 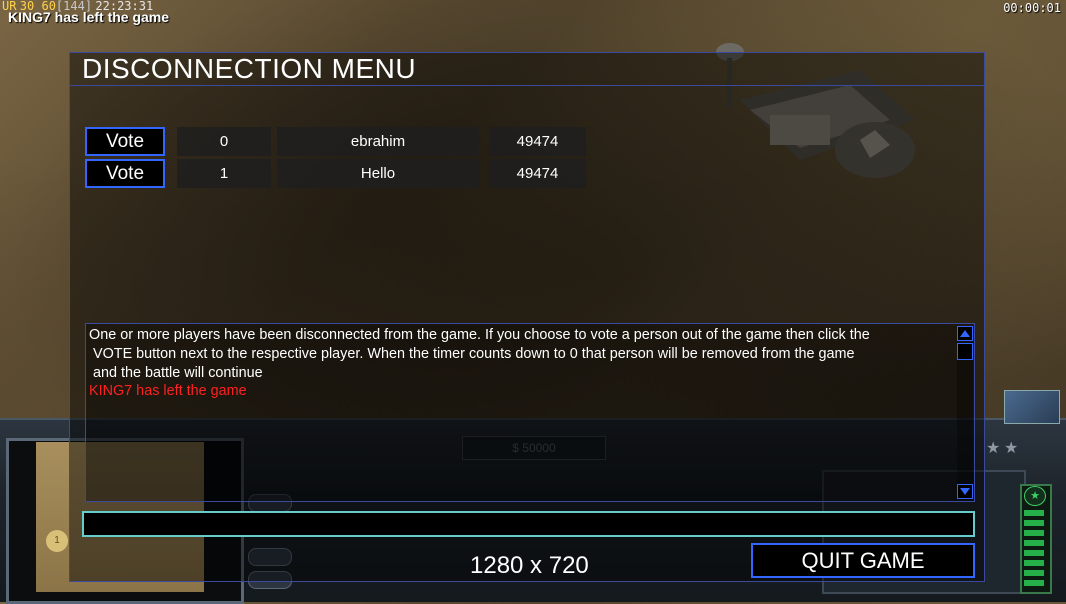 What do you see at coordinates (527, 85) in the screenshot?
I see `title-divider` at bounding box center [527, 85].